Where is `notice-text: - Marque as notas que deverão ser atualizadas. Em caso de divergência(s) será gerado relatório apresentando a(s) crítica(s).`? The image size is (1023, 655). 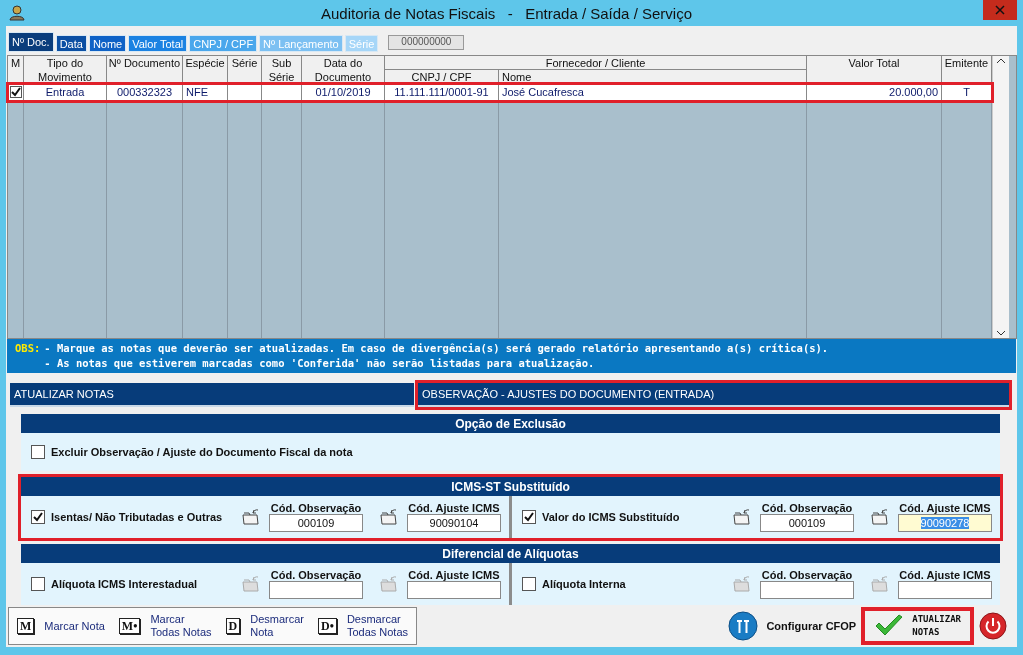
notice-text: - Marque as notas que deverão ser atualizadas. Em caso de divergência(s) será gerado relatório apresentando a(s) crítica(s). is located at coordinates (437, 349).